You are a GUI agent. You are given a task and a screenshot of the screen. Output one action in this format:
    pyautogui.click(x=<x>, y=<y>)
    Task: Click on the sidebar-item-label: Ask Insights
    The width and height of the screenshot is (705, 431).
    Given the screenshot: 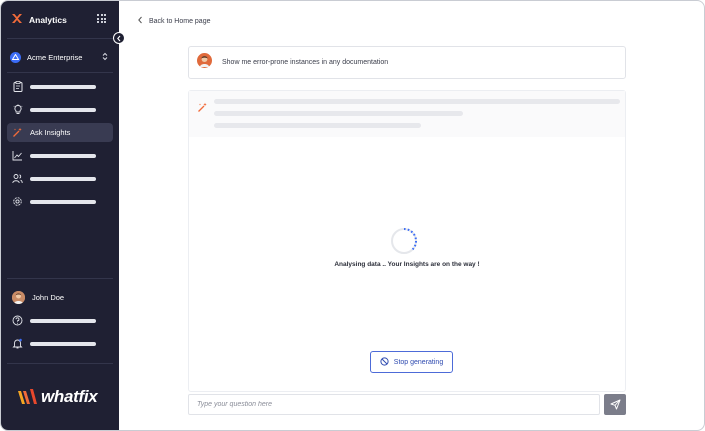 What is the action you would take?
    pyautogui.click(x=50, y=132)
    